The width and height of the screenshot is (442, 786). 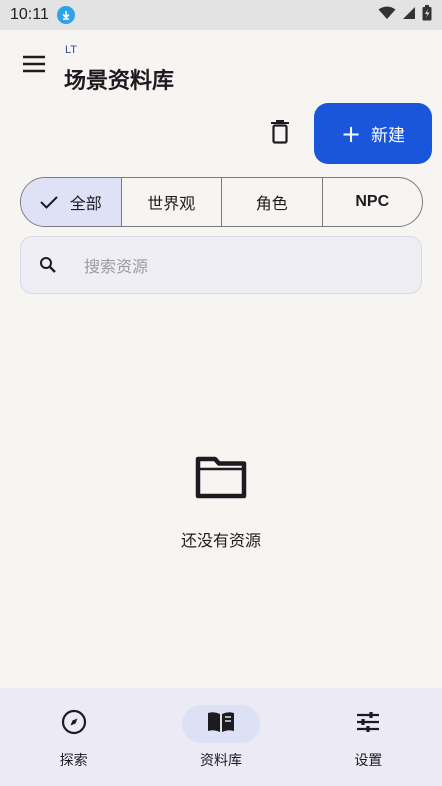 What do you see at coordinates (220, 761) in the screenshot?
I see `nav-library-label: 资料库` at bounding box center [220, 761].